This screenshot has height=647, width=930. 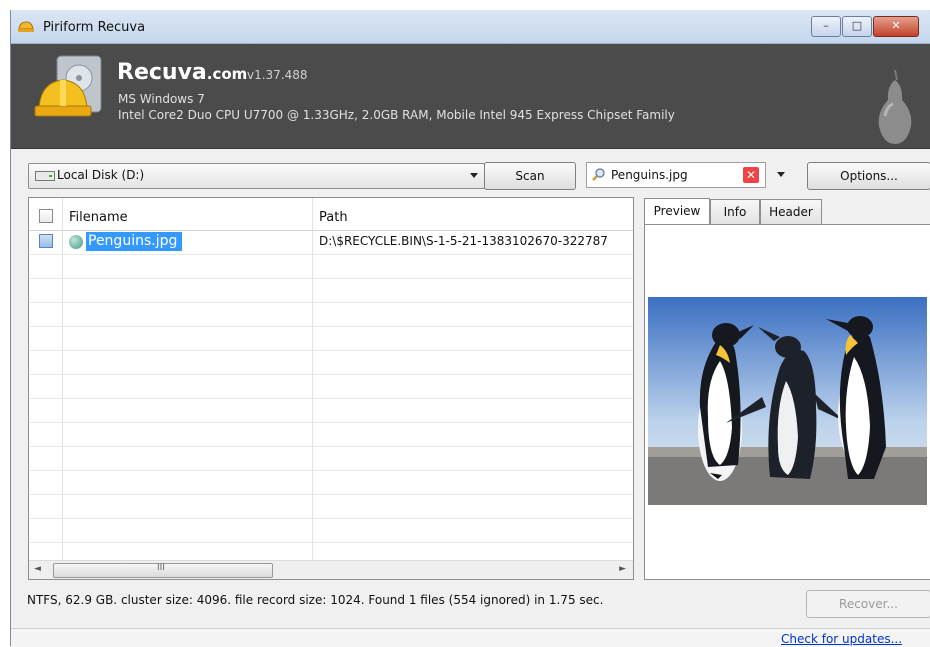 What do you see at coordinates (46, 241) in the screenshot?
I see `row-checkbox` at bounding box center [46, 241].